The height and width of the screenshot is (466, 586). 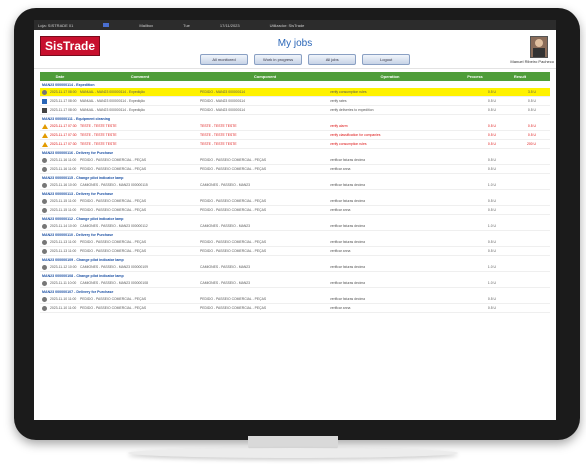 What do you see at coordinates (348, 144) in the screenshot?
I see `row-operation: verify consumption rules` at bounding box center [348, 144].